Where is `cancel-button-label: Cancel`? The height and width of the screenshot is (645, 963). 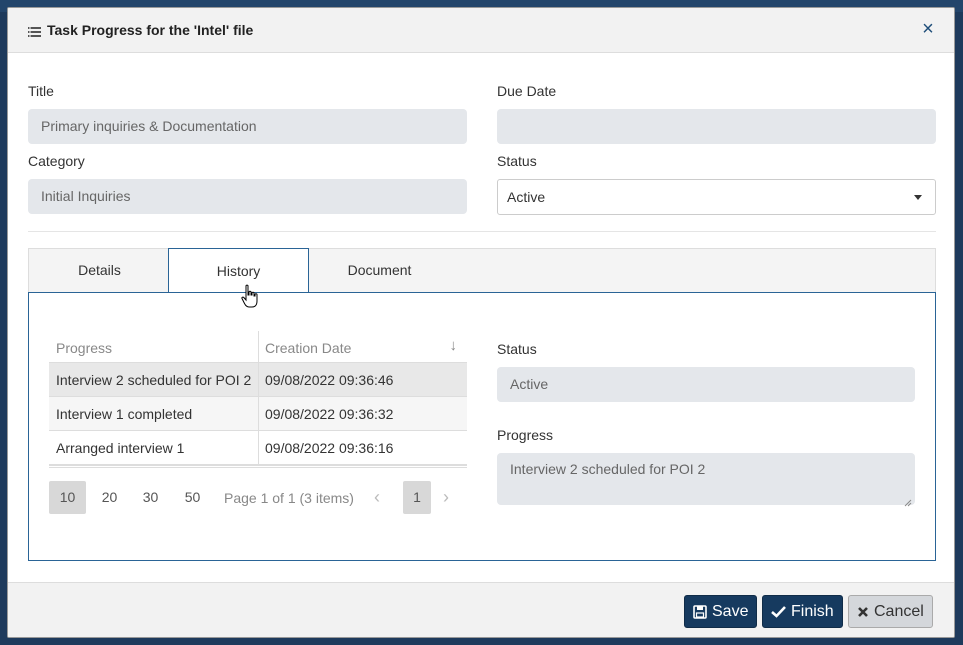 cancel-button-label: Cancel is located at coordinates (899, 611).